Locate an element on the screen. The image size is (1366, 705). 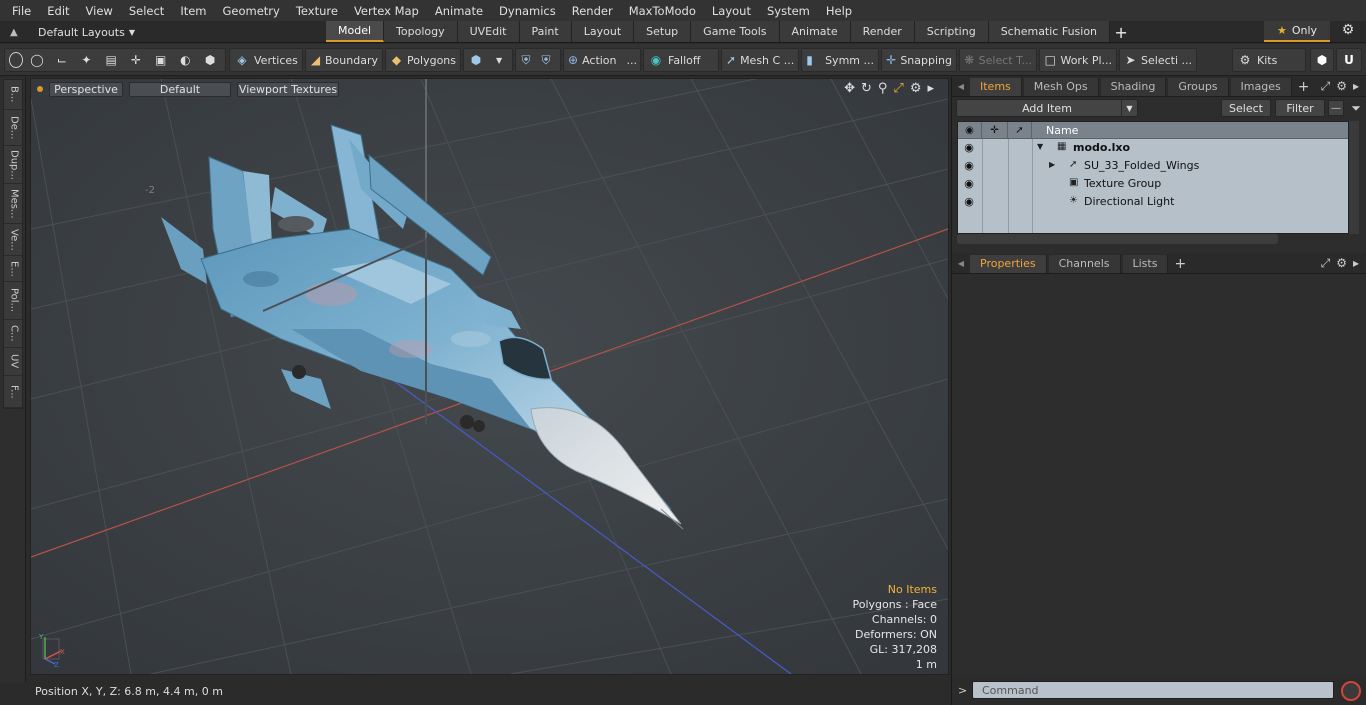
record-macro-icon is located at coordinates (1351, 691).